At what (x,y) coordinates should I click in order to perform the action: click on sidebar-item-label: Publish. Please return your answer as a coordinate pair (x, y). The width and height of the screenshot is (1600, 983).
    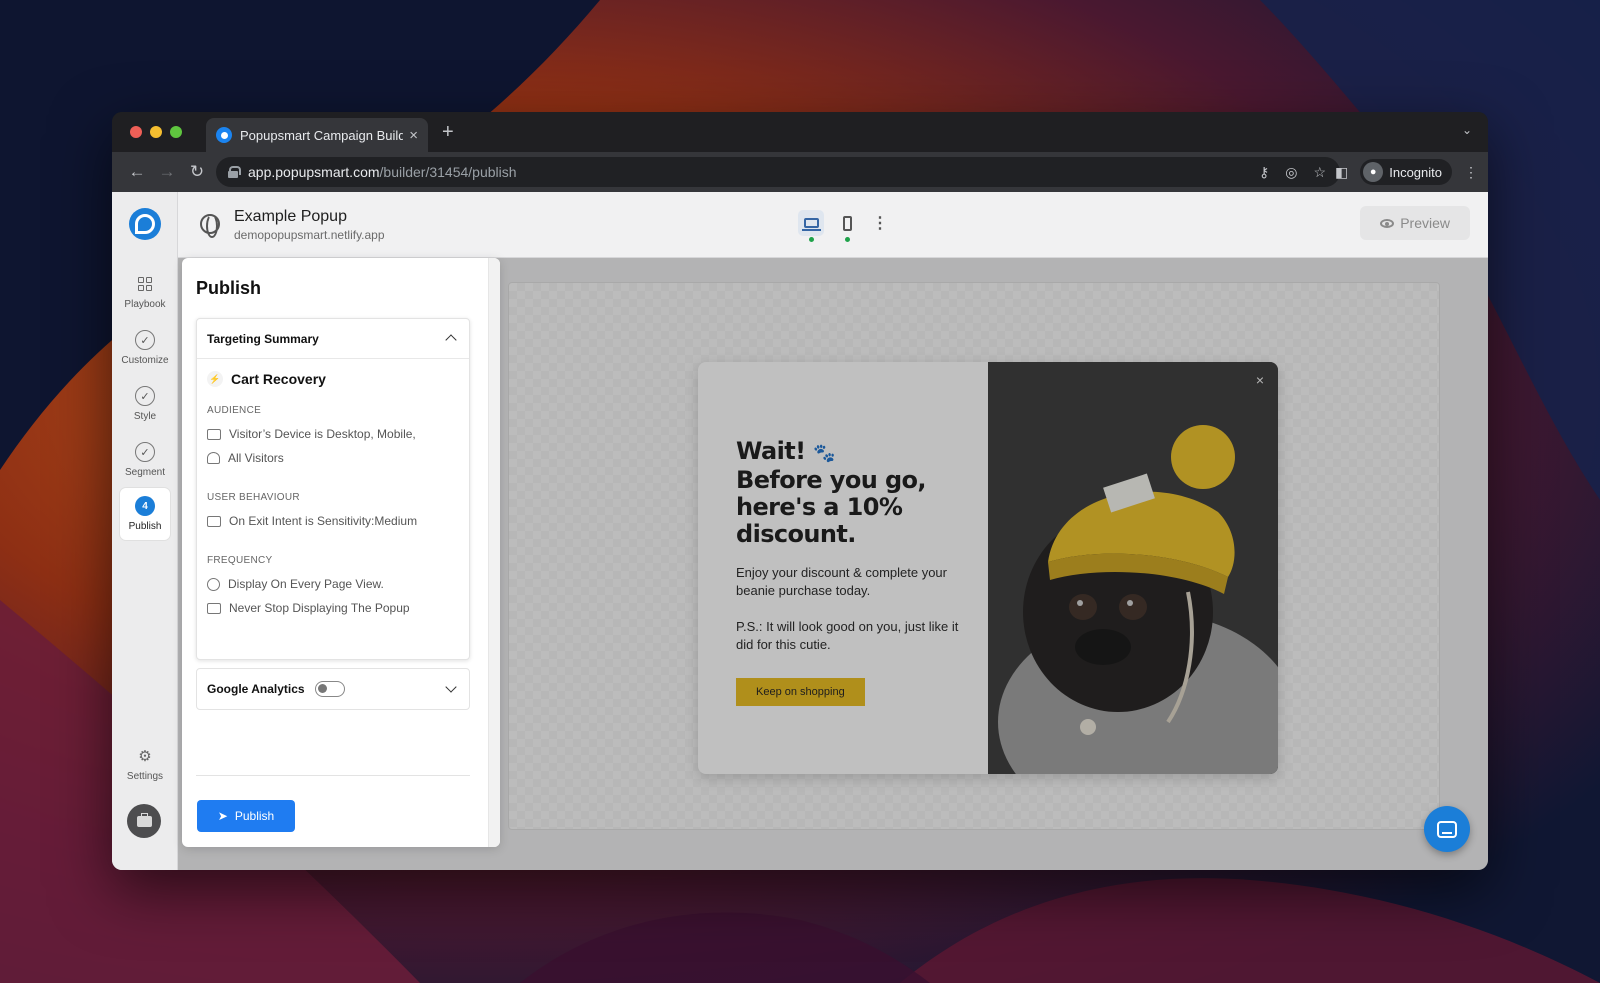
    Looking at the image, I should click on (145, 526).